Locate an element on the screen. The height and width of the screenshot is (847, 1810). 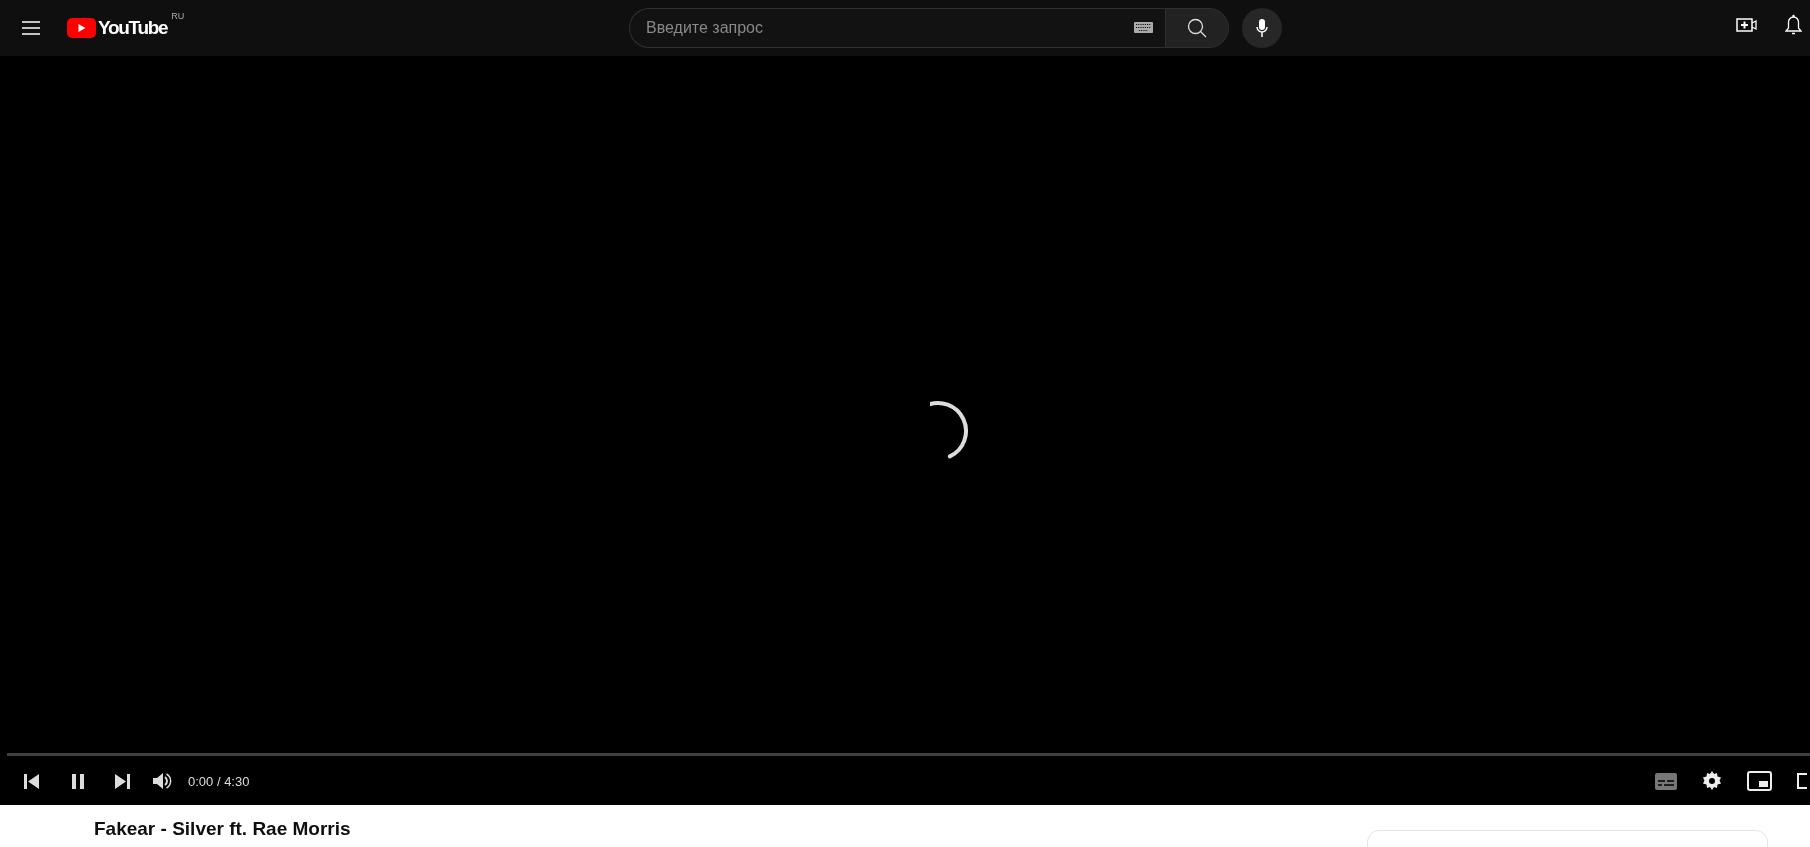
speaker-icon is located at coordinates (162, 781).